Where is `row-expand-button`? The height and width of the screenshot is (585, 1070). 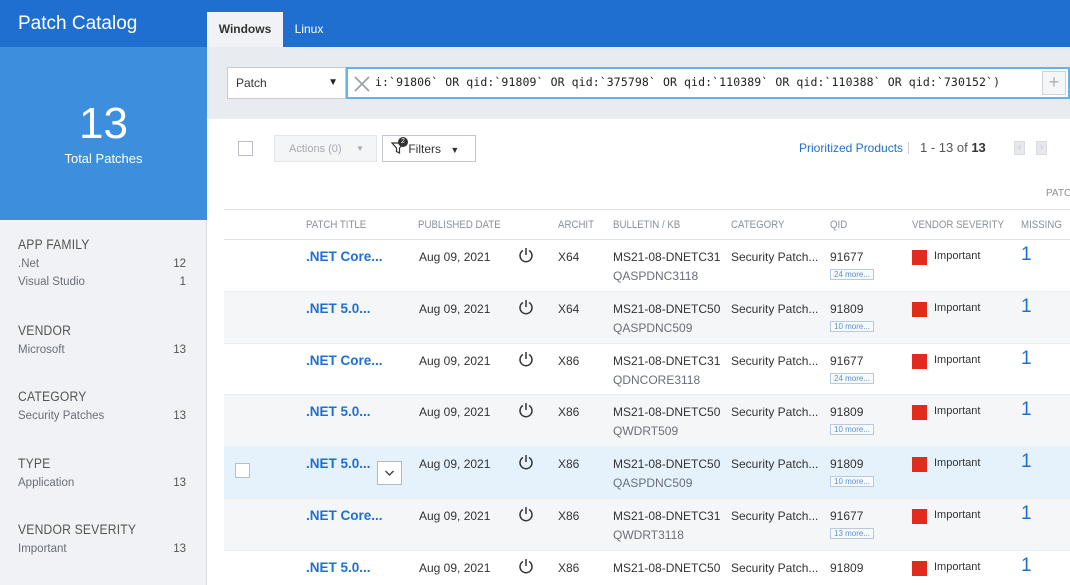
row-expand-button is located at coordinates (389, 473).